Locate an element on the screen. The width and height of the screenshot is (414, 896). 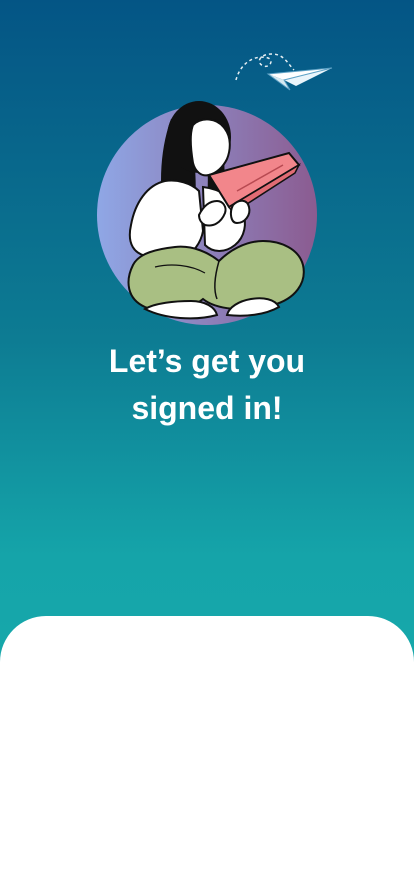
paper-plane-icon is located at coordinates (284, 72).